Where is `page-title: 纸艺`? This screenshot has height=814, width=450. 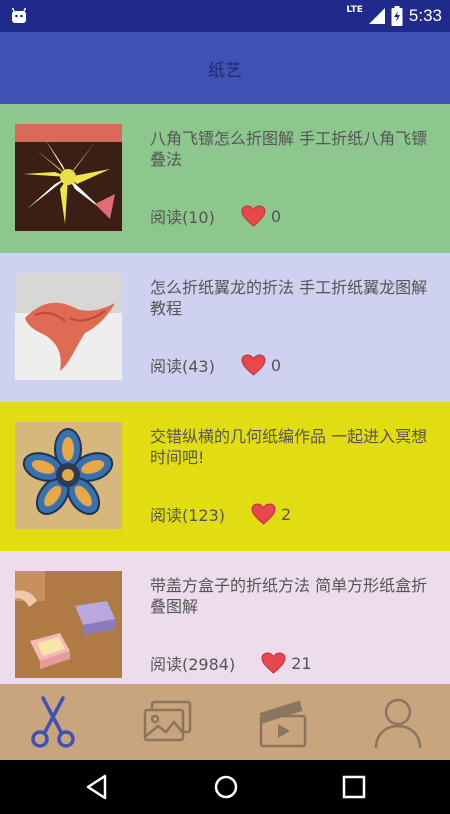 page-title: 纸艺 is located at coordinates (225, 70).